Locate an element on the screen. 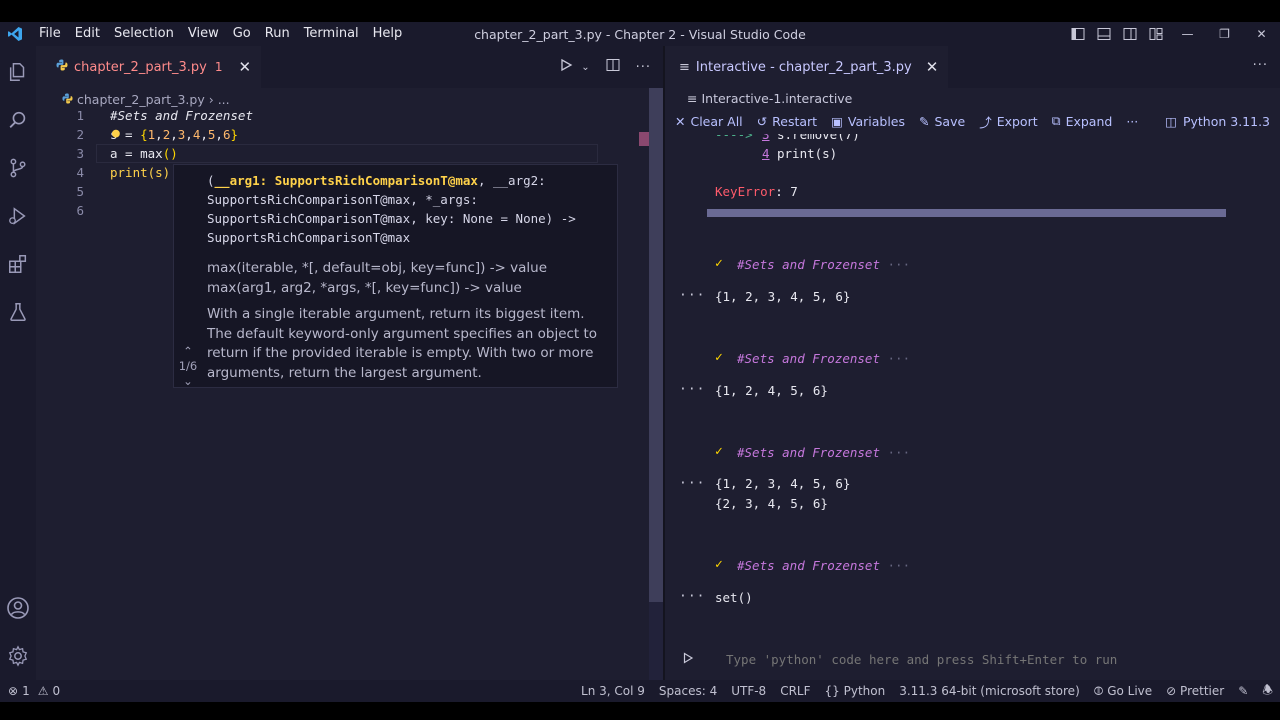  interpreter-selector: 3.11.3 64-bit (microsoft store) is located at coordinates (989, 691).